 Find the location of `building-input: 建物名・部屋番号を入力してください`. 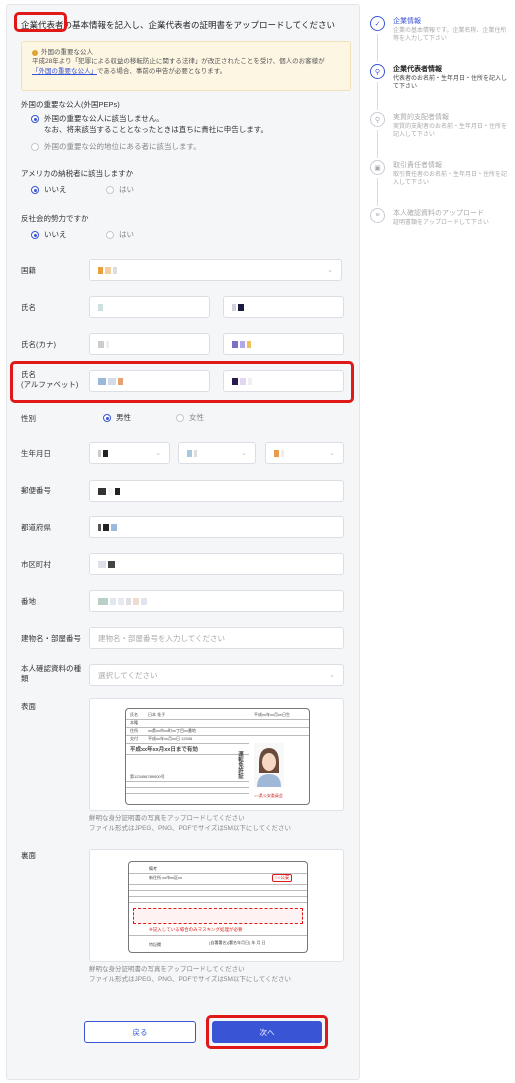

building-input: 建物名・部屋番号を入力してください is located at coordinates (216, 638).